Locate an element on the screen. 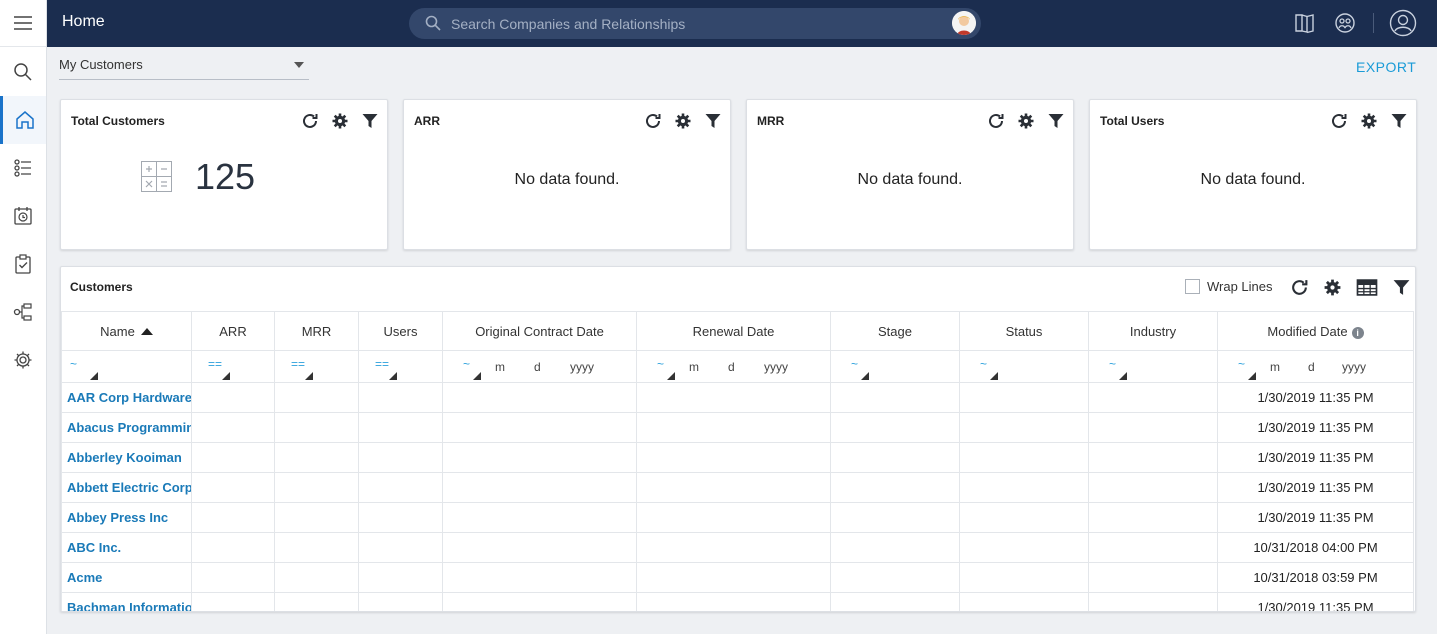 The image size is (1437, 634). filter-original-contract-date: ~ m d yyyy is located at coordinates (539, 366).